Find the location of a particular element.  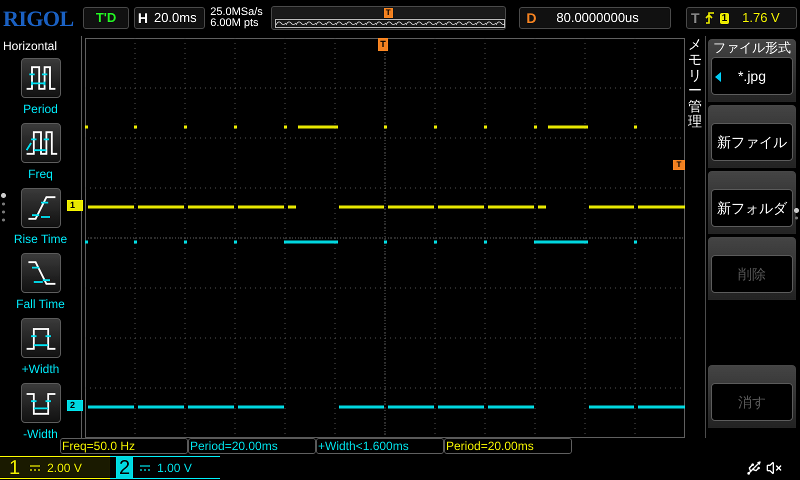

trigger-level-marker: T is located at coordinates (679, 165).